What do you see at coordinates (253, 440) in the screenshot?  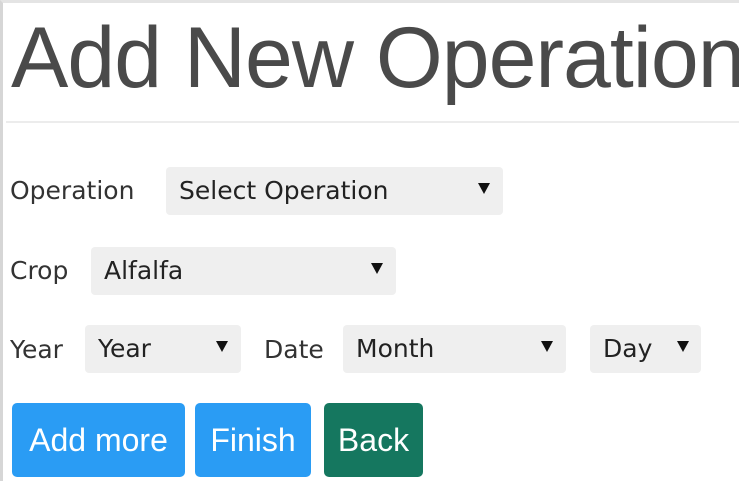 I see `finish-button: Finish` at bounding box center [253, 440].